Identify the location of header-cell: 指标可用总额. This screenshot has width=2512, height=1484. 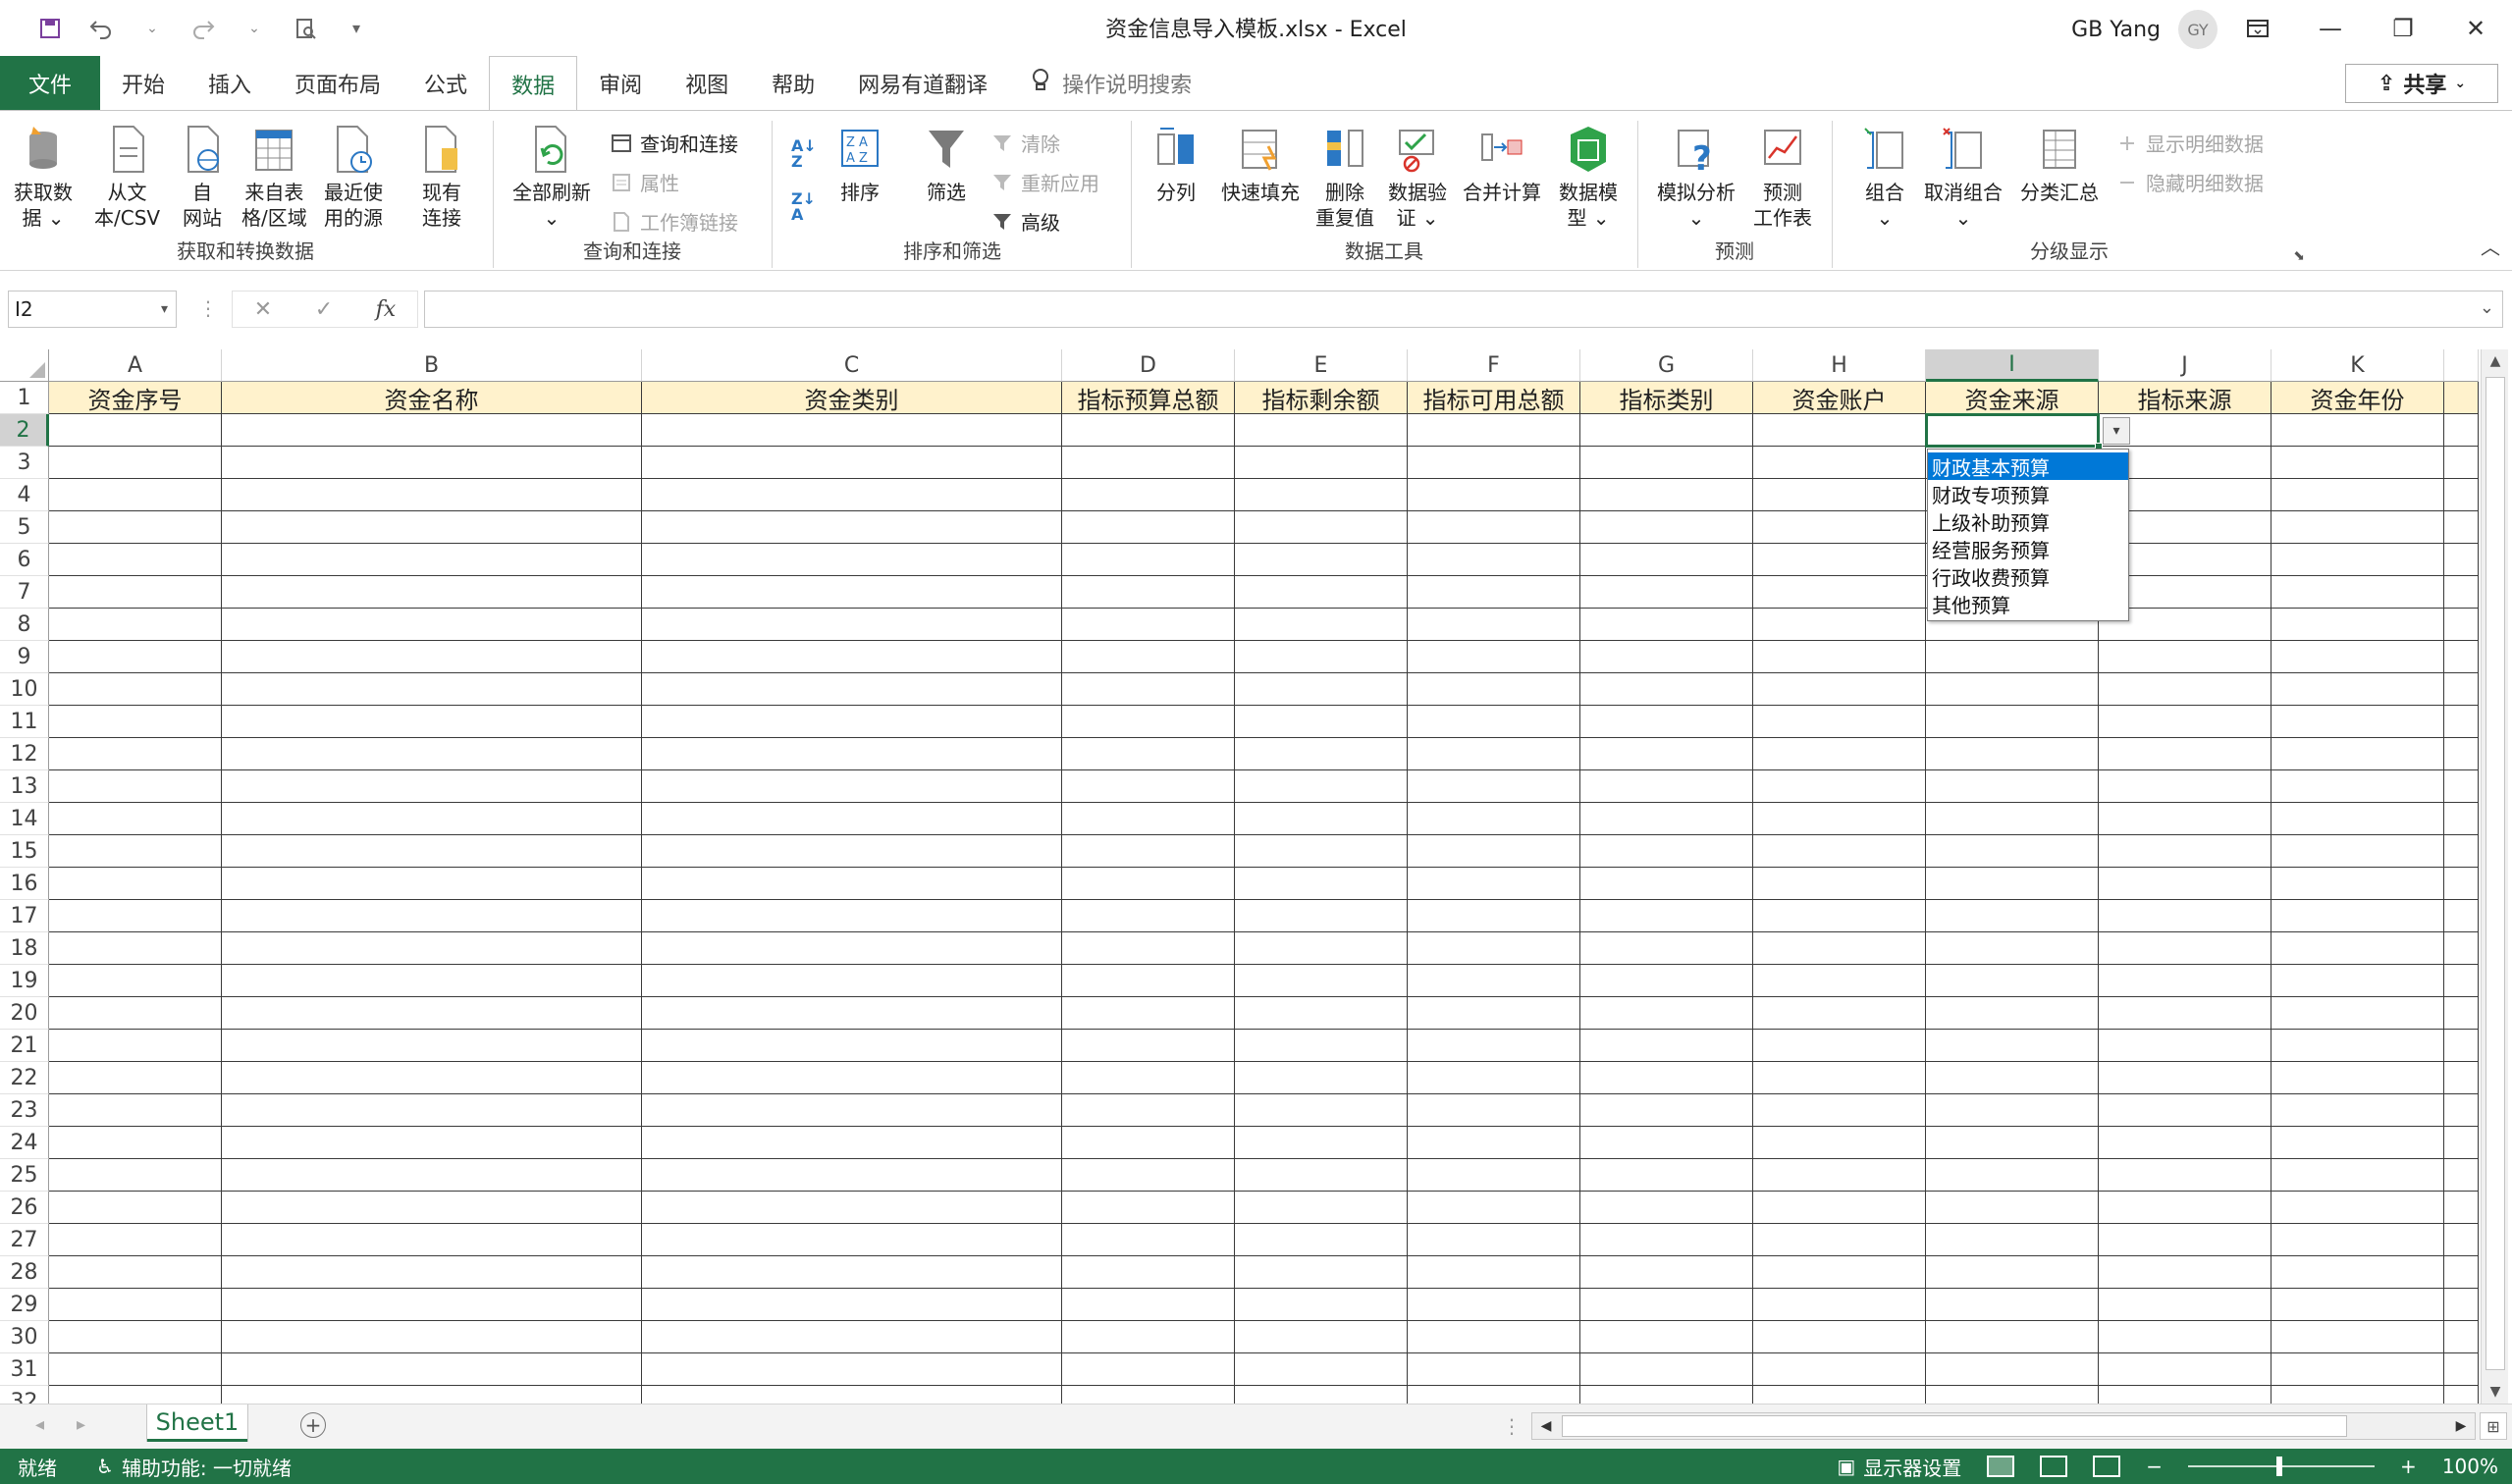
(1494, 398).